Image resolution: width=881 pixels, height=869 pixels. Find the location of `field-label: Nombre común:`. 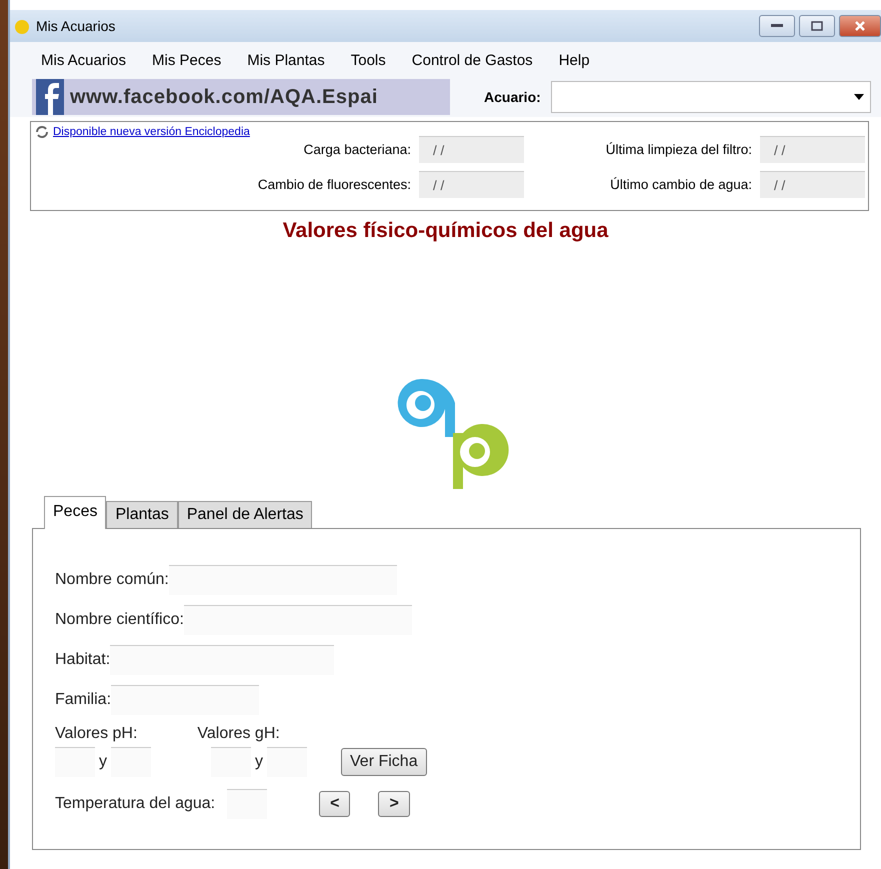

field-label: Nombre común: is located at coordinates (112, 580).